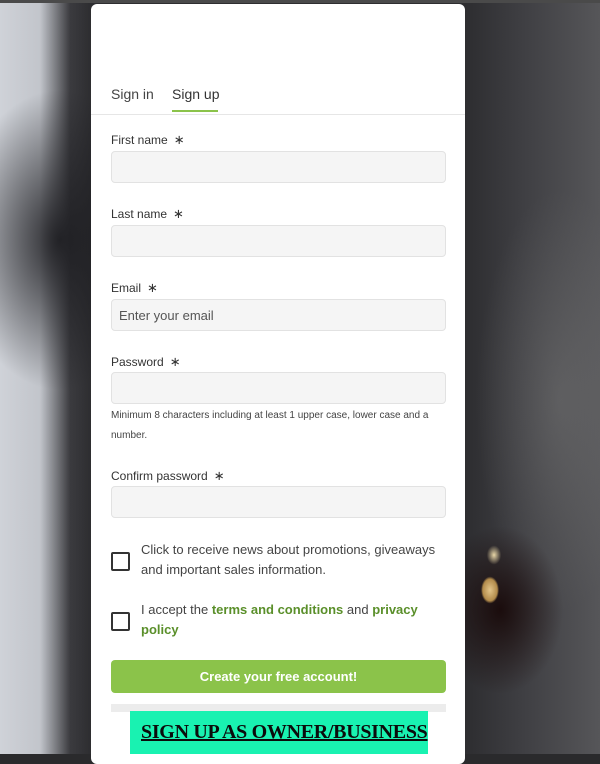 This screenshot has height=764, width=600. Describe the element at coordinates (278, 502) in the screenshot. I see `confirm-password-field` at that location.